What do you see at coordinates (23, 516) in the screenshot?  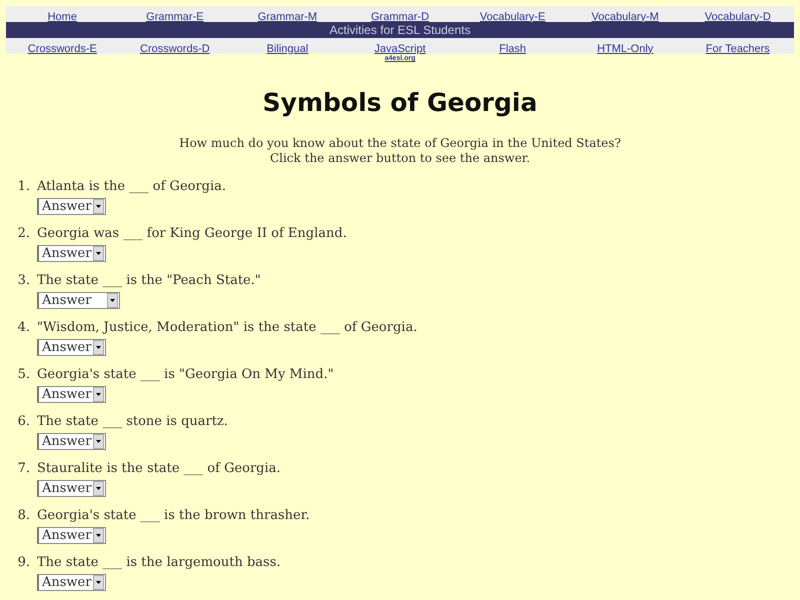 I see `question-number: 8.` at bounding box center [23, 516].